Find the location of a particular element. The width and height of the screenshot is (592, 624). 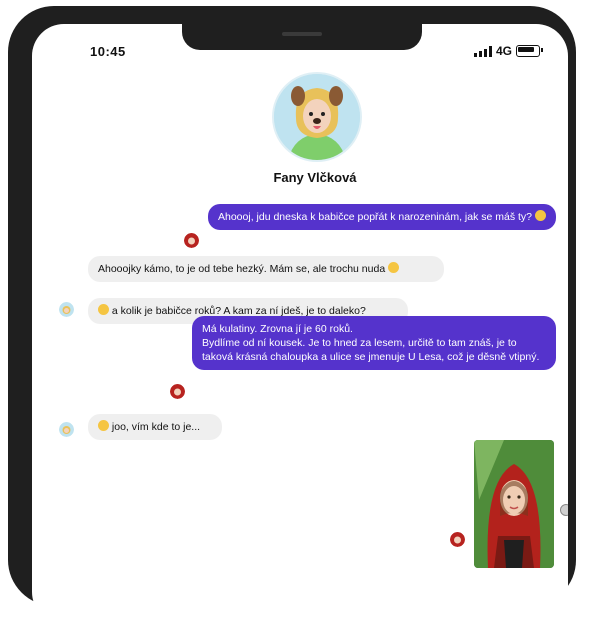

status-indicators: 4G is located at coordinates (508, 51).